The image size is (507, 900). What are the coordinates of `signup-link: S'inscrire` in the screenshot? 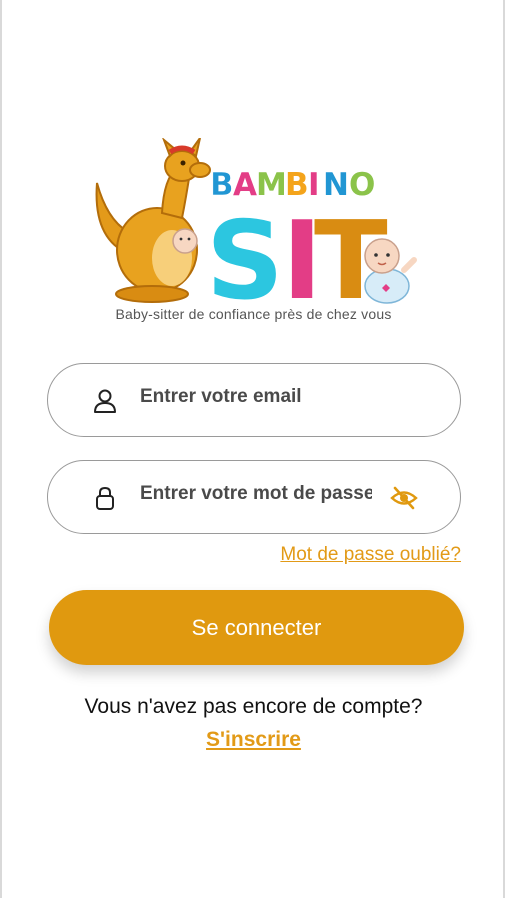 It's located at (253, 740).